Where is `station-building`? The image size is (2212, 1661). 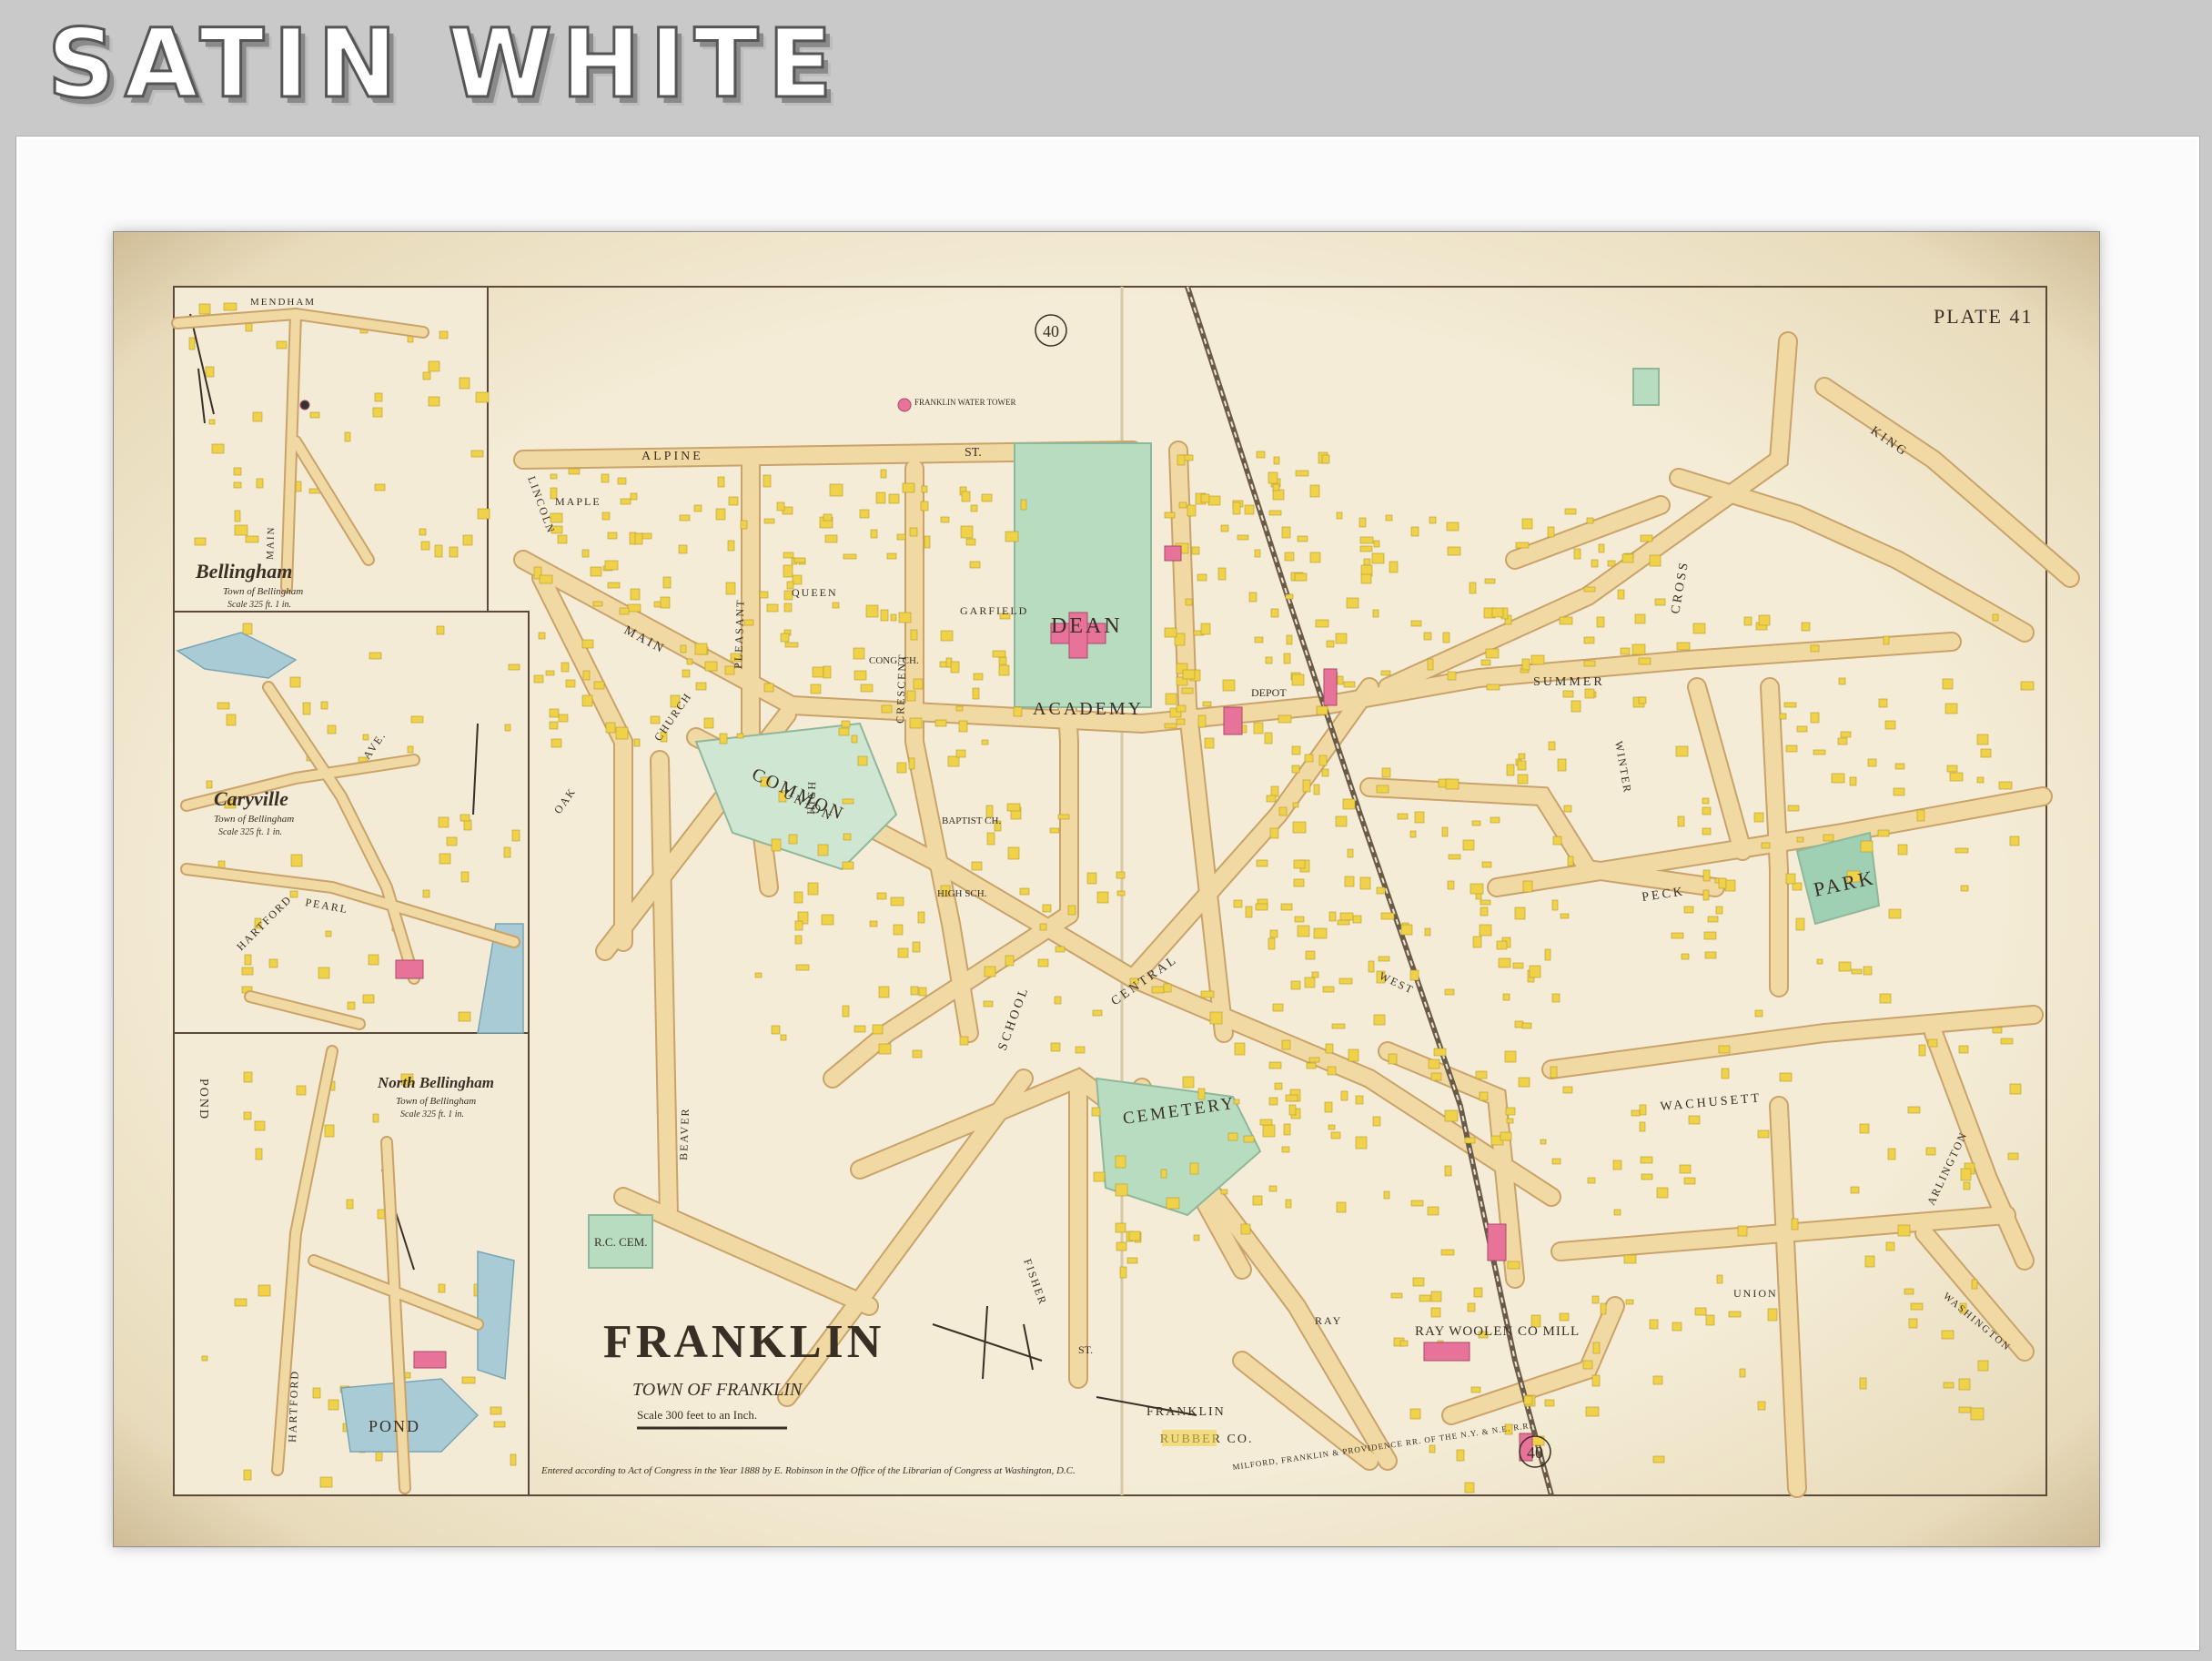 station-building is located at coordinates (1173, 553).